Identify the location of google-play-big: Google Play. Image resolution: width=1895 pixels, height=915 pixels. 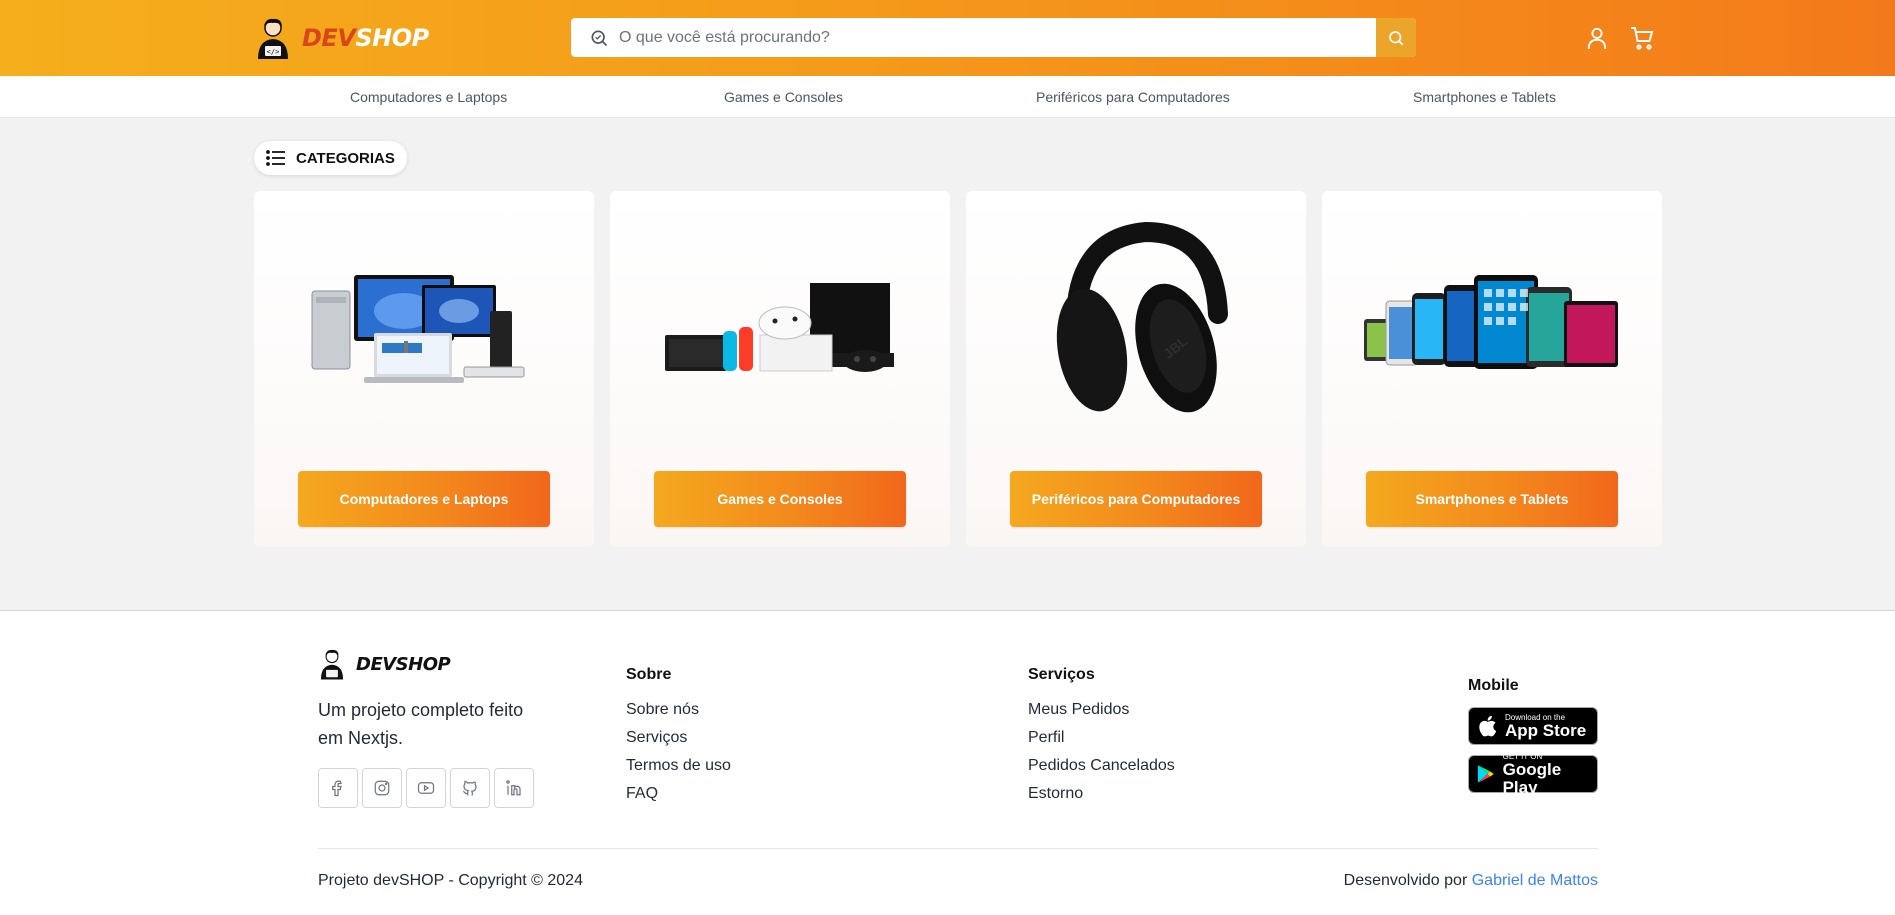
(1532, 778).